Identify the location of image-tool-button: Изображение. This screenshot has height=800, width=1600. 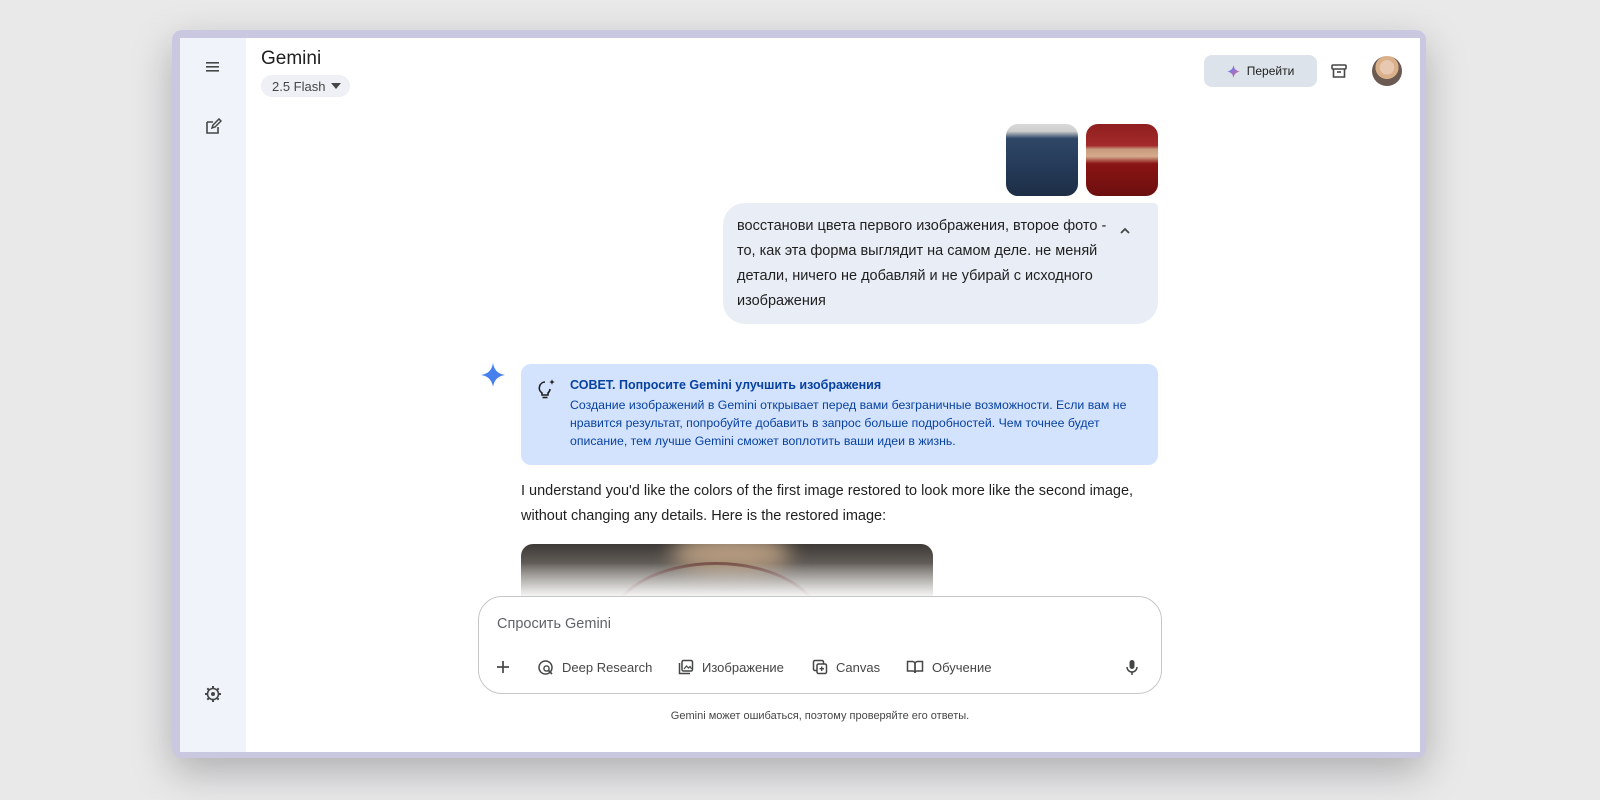
(731, 667).